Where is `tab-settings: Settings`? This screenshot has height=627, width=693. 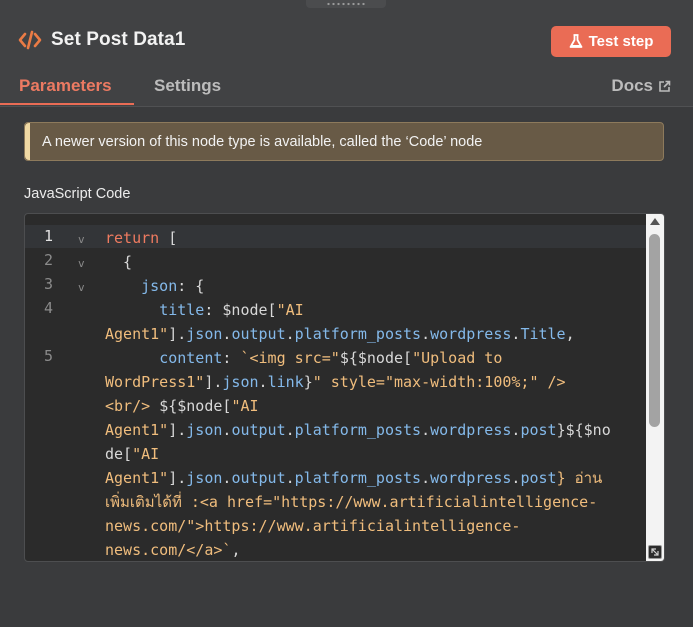 tab-settings: Settings is located at coordinates (187, 86).